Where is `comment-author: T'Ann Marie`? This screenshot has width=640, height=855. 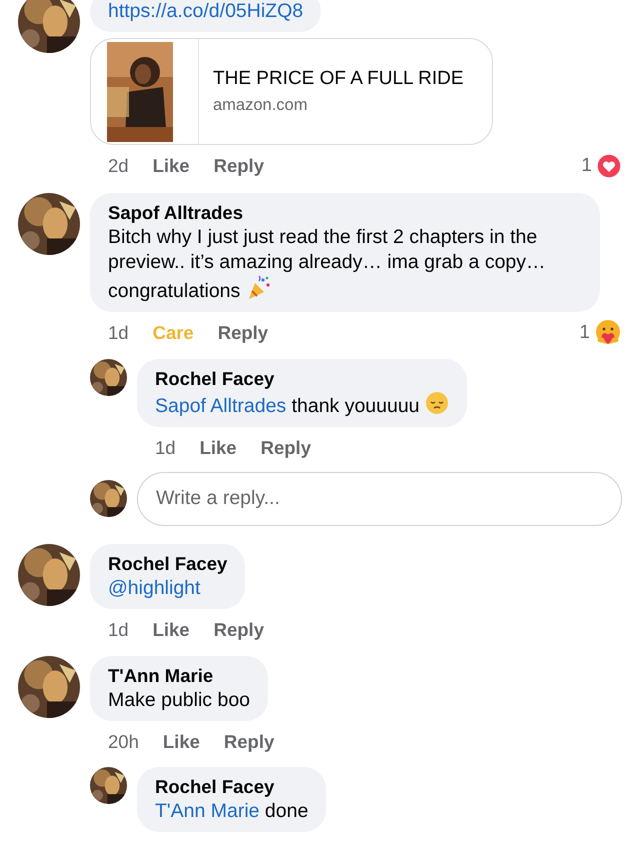 comment-author: T'Ann Marie is located at coordinates (179, 676).